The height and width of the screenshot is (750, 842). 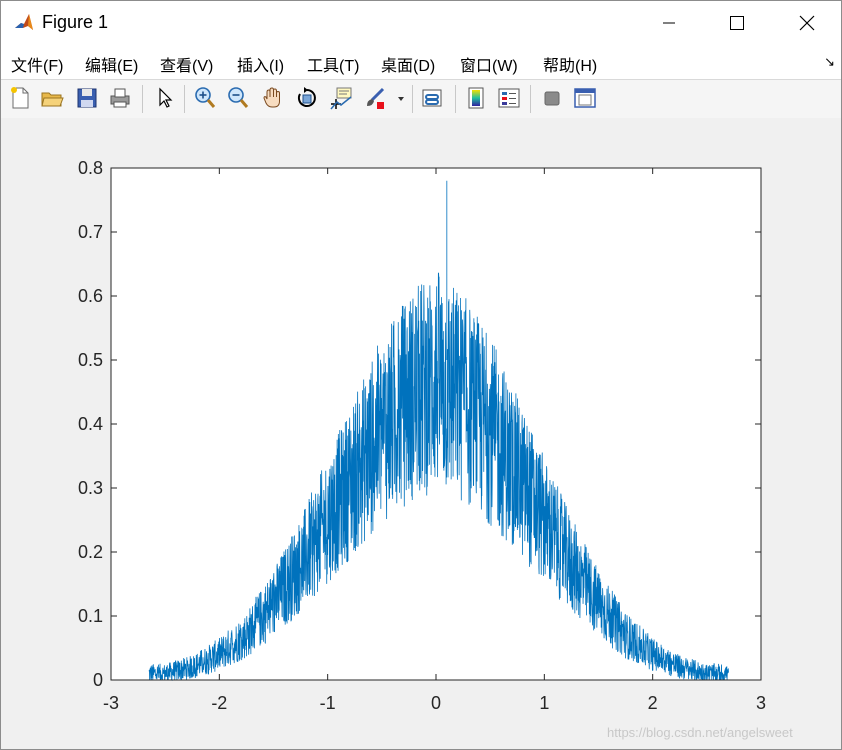 I want to click on menu-window: 窗口(W), so click(x=489, y=64).